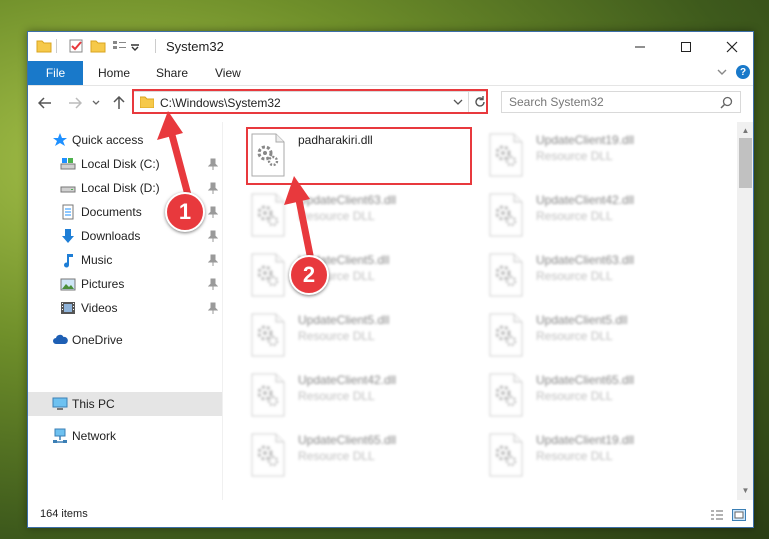  I want to click on minimize-icon, so click(640, 46).